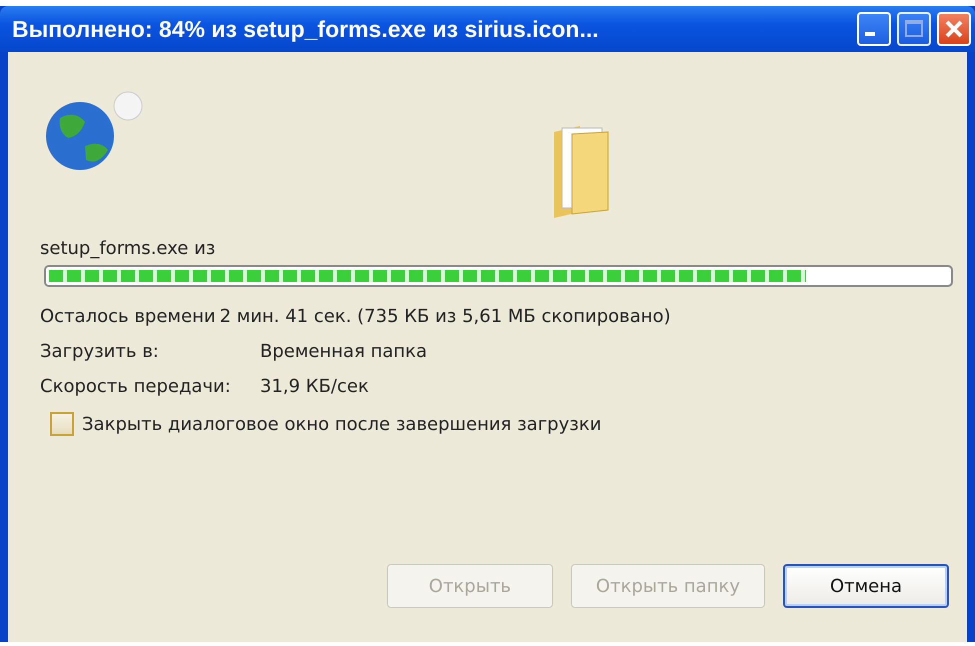 This screenshot has height=646, width=975. Describe the element at coordinates (954, 29) in the screenshot. I see `close-button` at that location.